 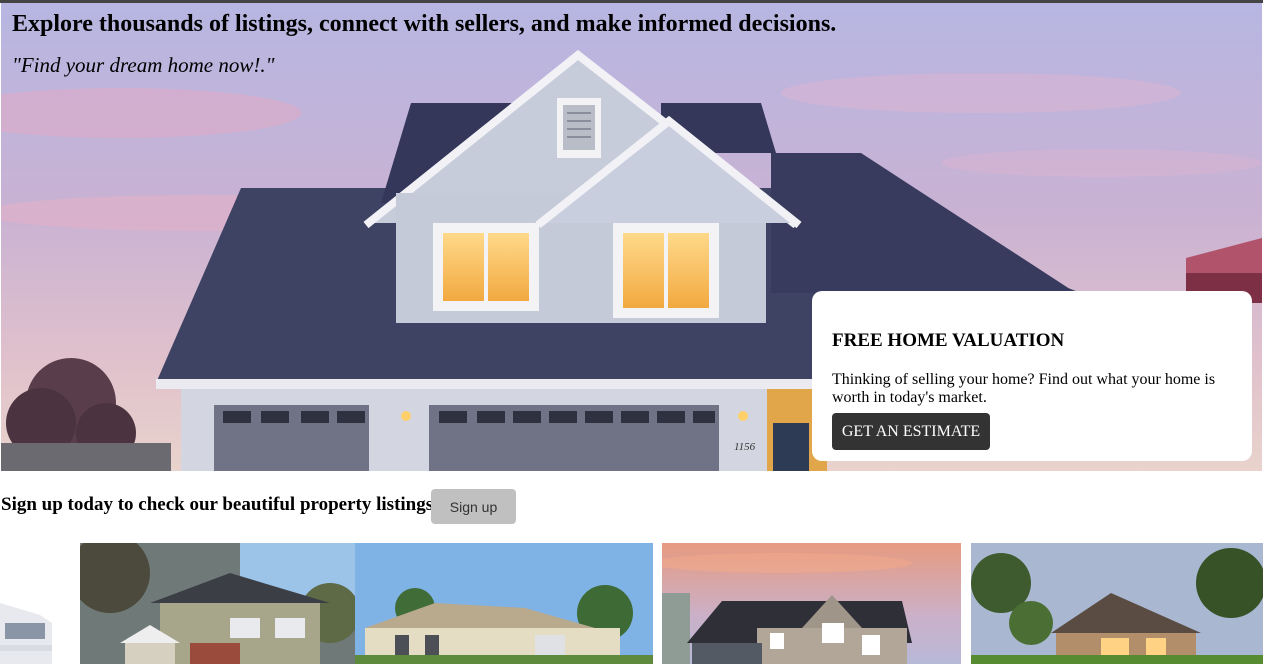 What do you see at coordinates (504, 603) in the screenshot?
I see `listing-image-ranch-house` at bounding box center [504, 603].